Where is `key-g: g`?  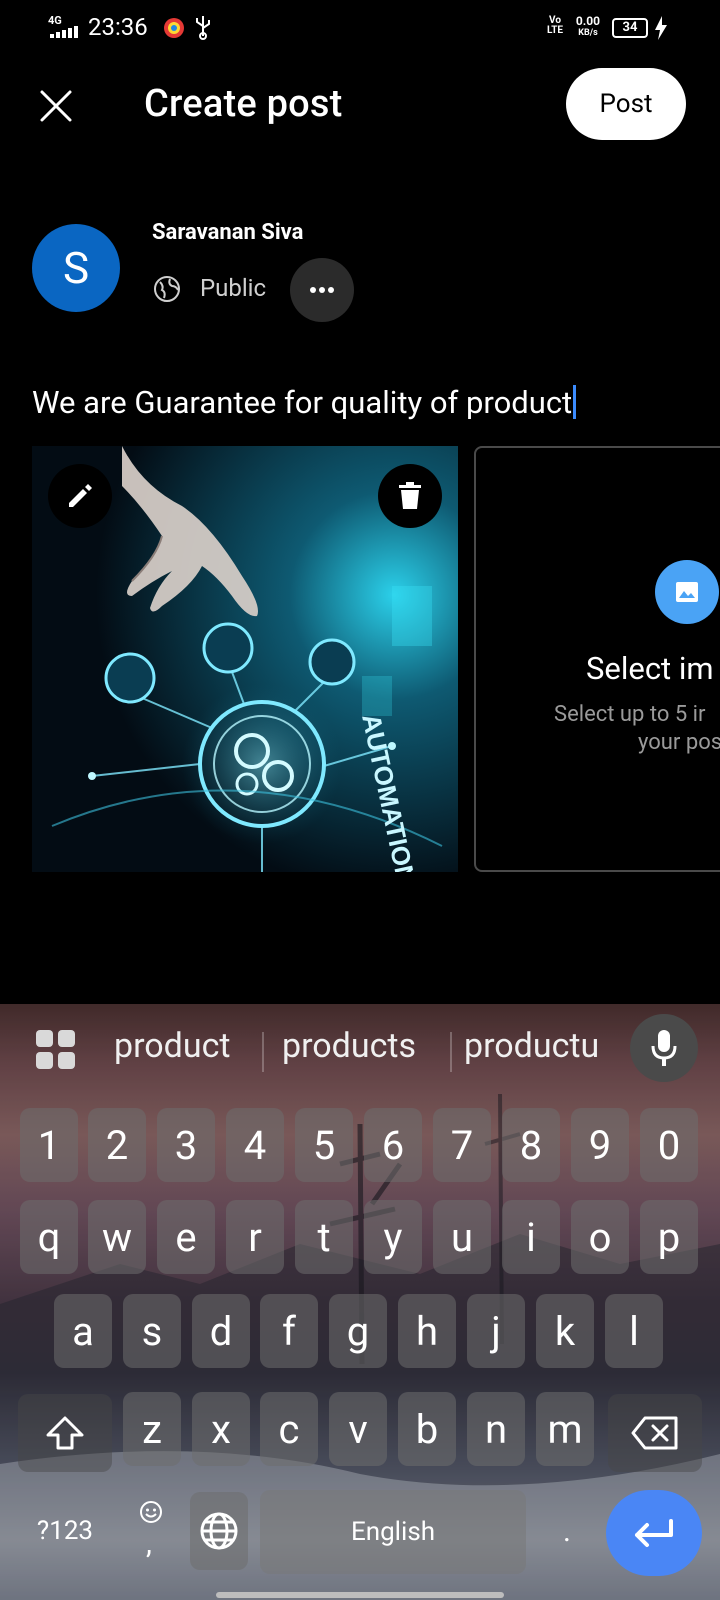
key-g: g is located at coordinates (358, 1331).